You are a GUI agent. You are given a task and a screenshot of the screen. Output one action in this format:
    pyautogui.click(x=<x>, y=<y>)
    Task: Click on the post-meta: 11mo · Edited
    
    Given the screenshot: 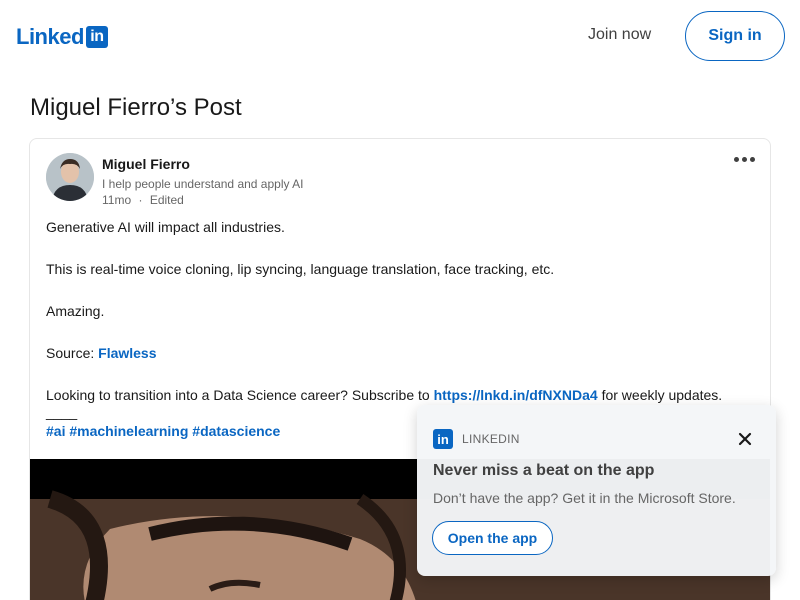 What is the action you would take?
    pyautogui.click(x=143, y=200)
    